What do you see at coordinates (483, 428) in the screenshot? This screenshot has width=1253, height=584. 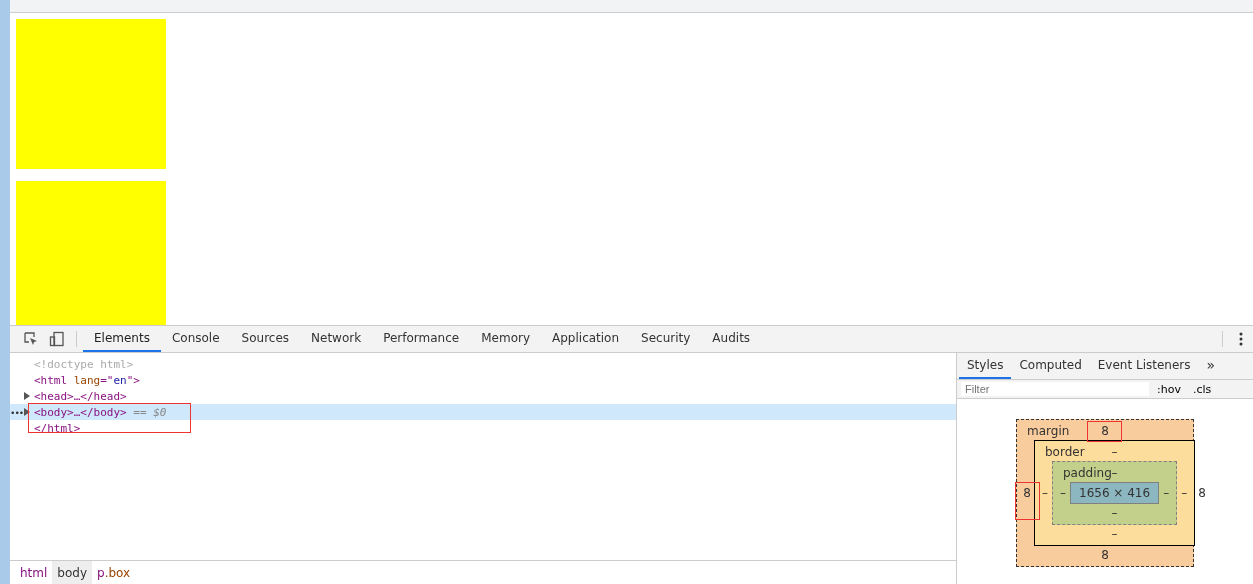 I see `dom-line: </html>` at bounding box center [483, 428].